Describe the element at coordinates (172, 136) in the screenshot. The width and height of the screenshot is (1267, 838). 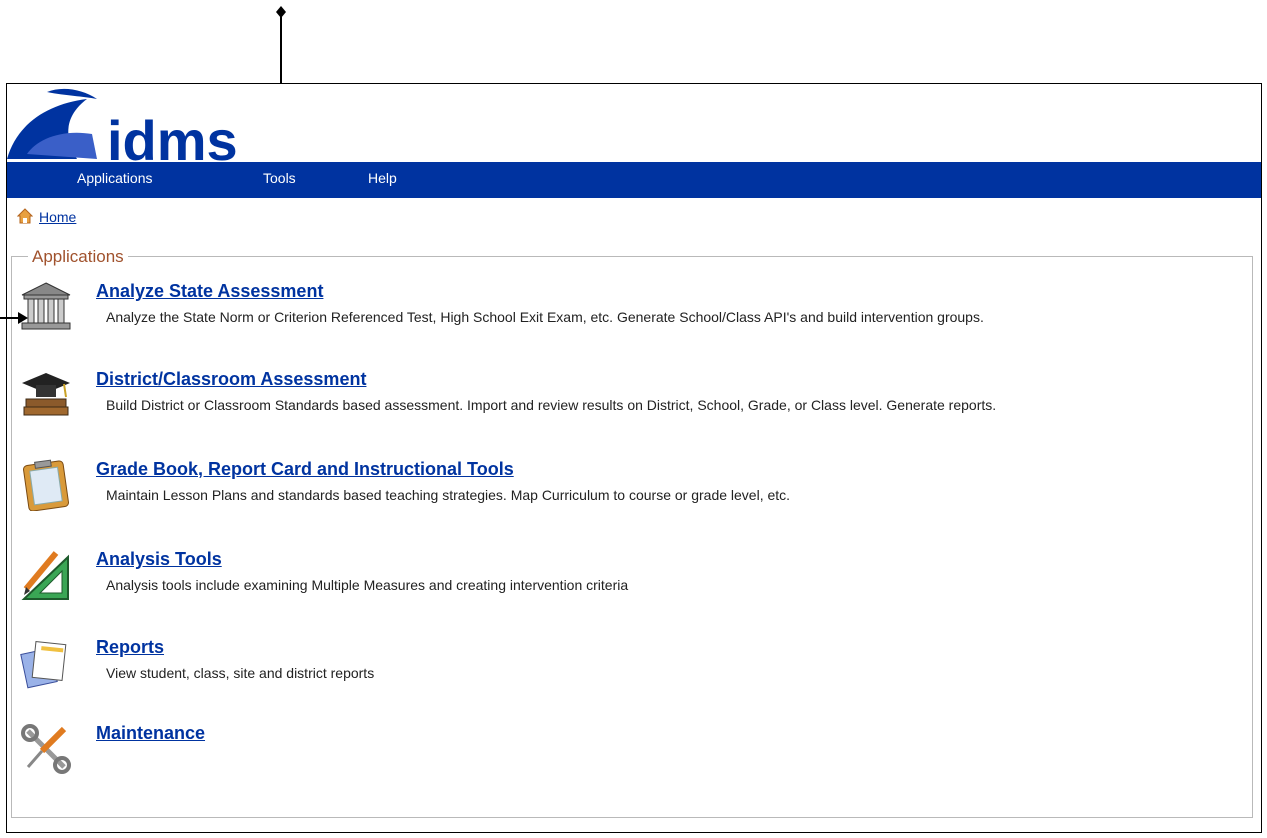
I see `svg-text: idms` at that location.